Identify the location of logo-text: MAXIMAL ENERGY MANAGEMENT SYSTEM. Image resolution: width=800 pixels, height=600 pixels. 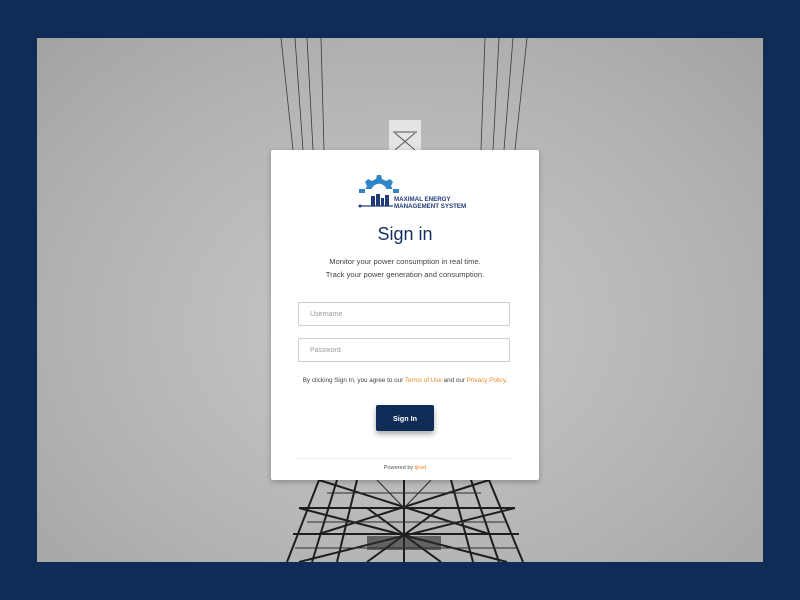
(430, 203).